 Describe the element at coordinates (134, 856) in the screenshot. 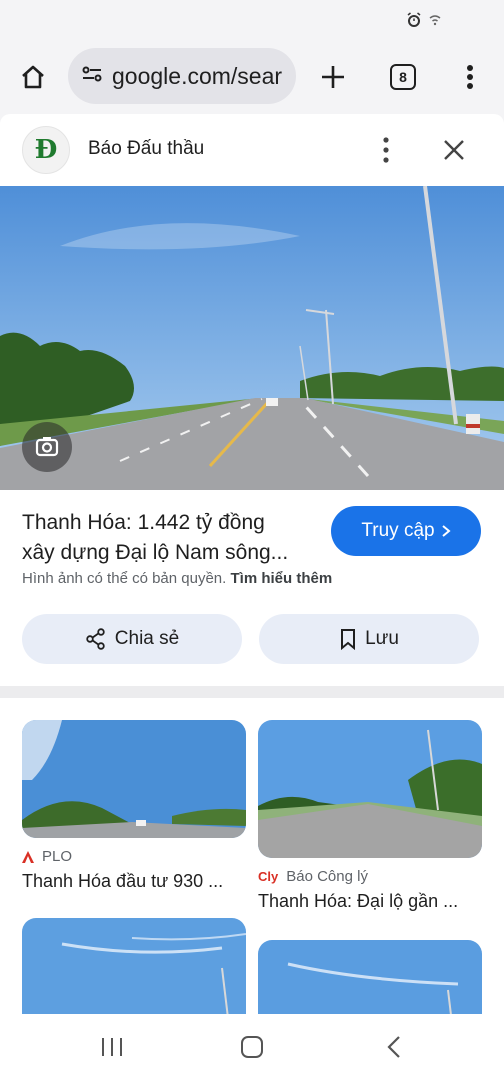

I see `card-source: PLO` at that location.